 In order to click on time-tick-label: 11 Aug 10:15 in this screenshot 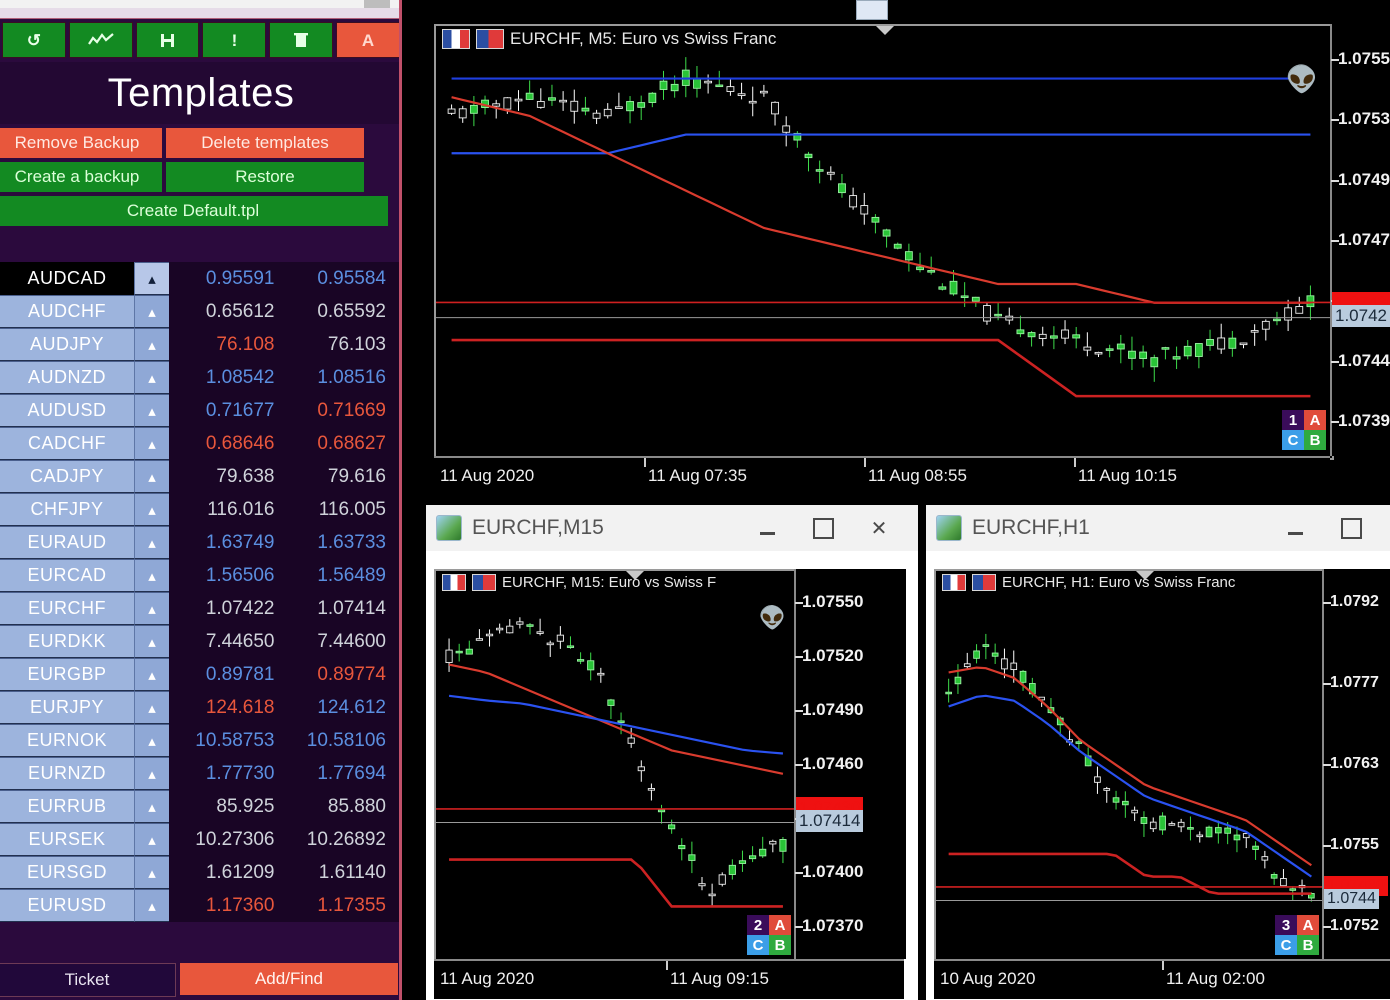, I will do `click(1127, 475)`.